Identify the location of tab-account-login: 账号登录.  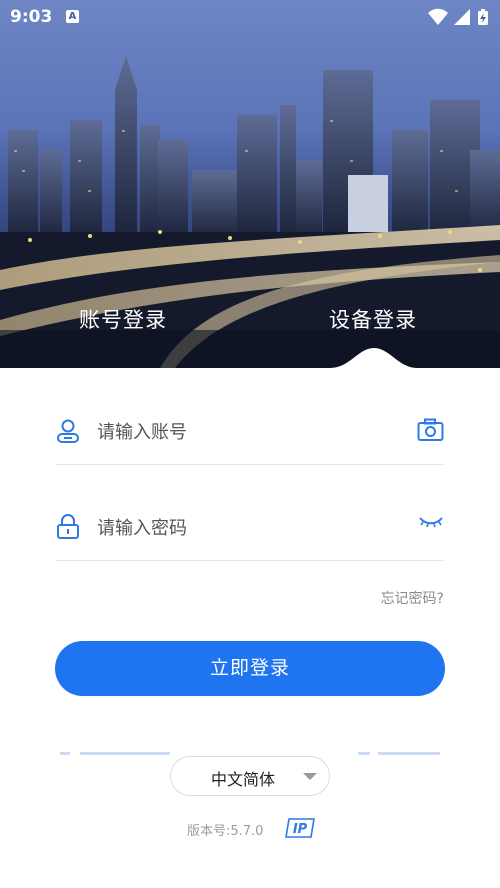
(123, 319).